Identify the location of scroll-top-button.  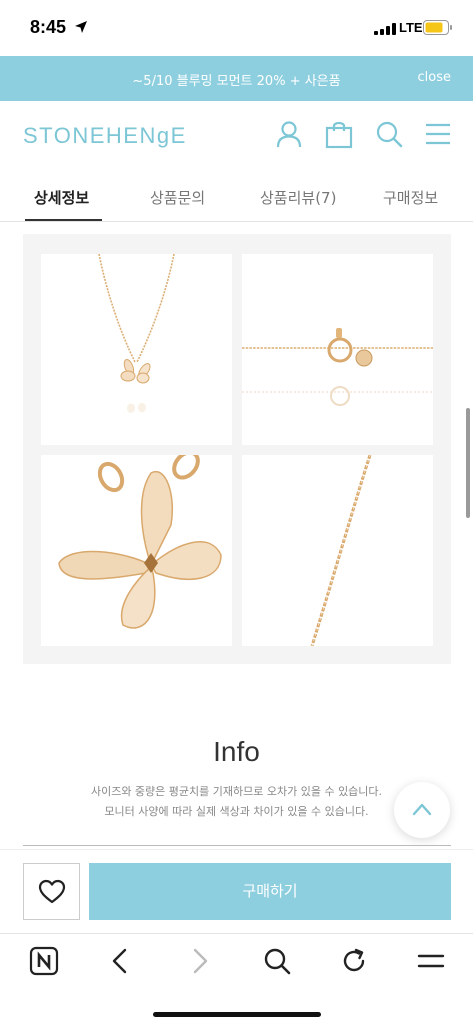
(422, 810).